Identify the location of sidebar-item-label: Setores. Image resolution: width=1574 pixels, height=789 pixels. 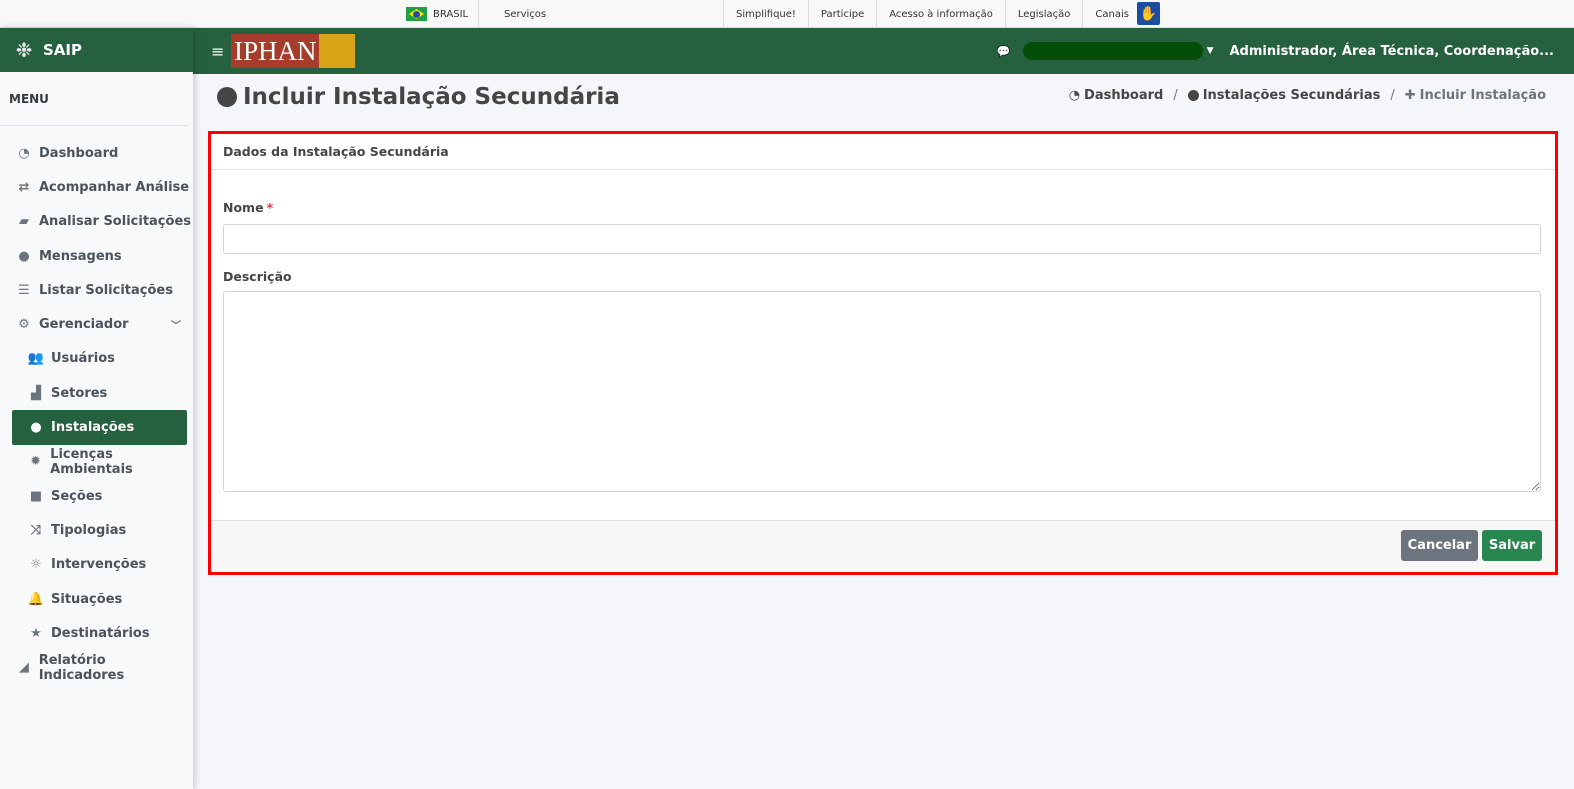
(79, 393).